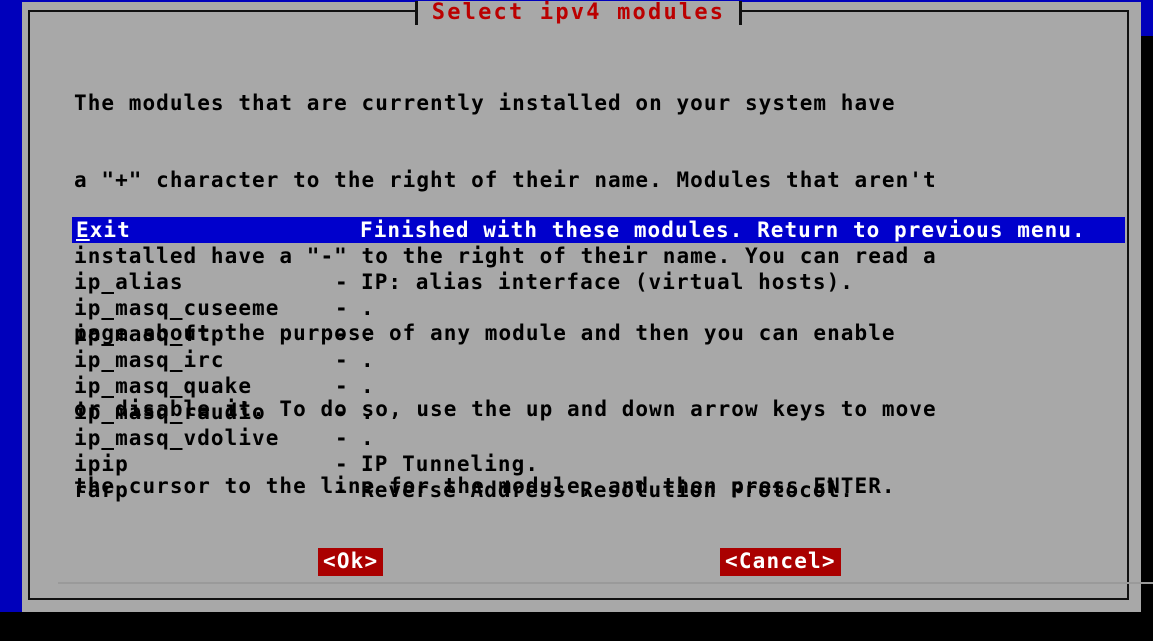 Image resolution: width=1153 pixels, height=641 pixels. Describe the element at coordinates (599, 360) in the screenshot. I see `module-row: ip_masq_irc - .` at that location.